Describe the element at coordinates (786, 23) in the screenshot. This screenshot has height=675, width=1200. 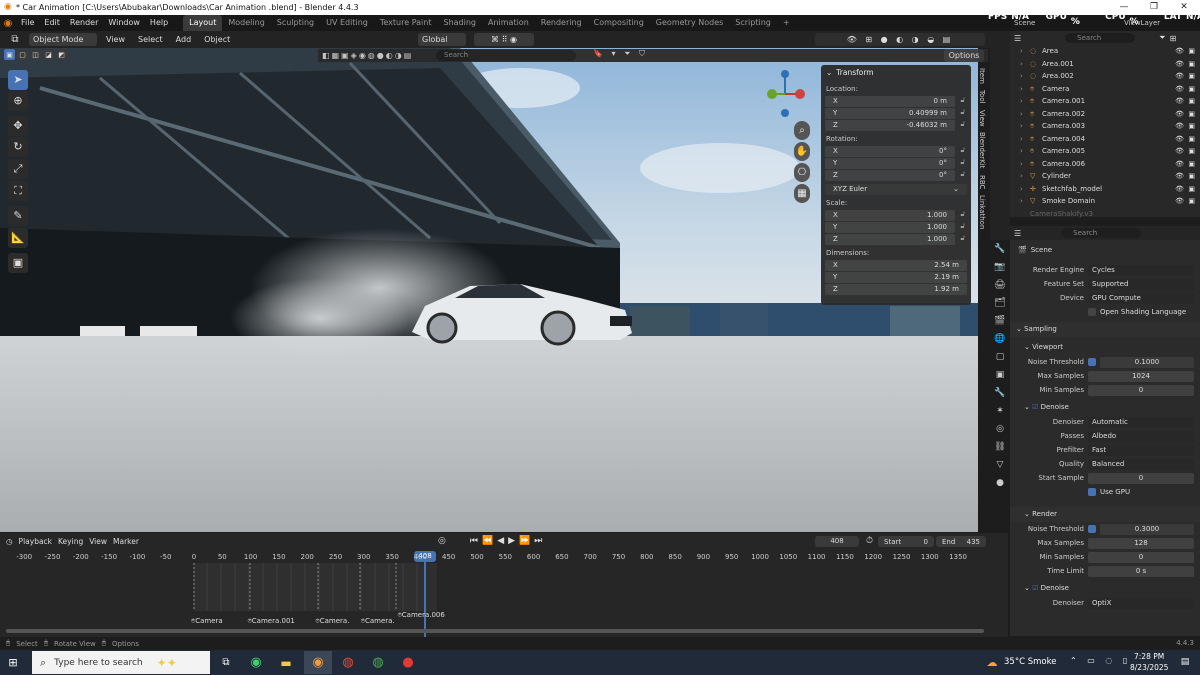
I see `add-workspace-button: +` at that location.